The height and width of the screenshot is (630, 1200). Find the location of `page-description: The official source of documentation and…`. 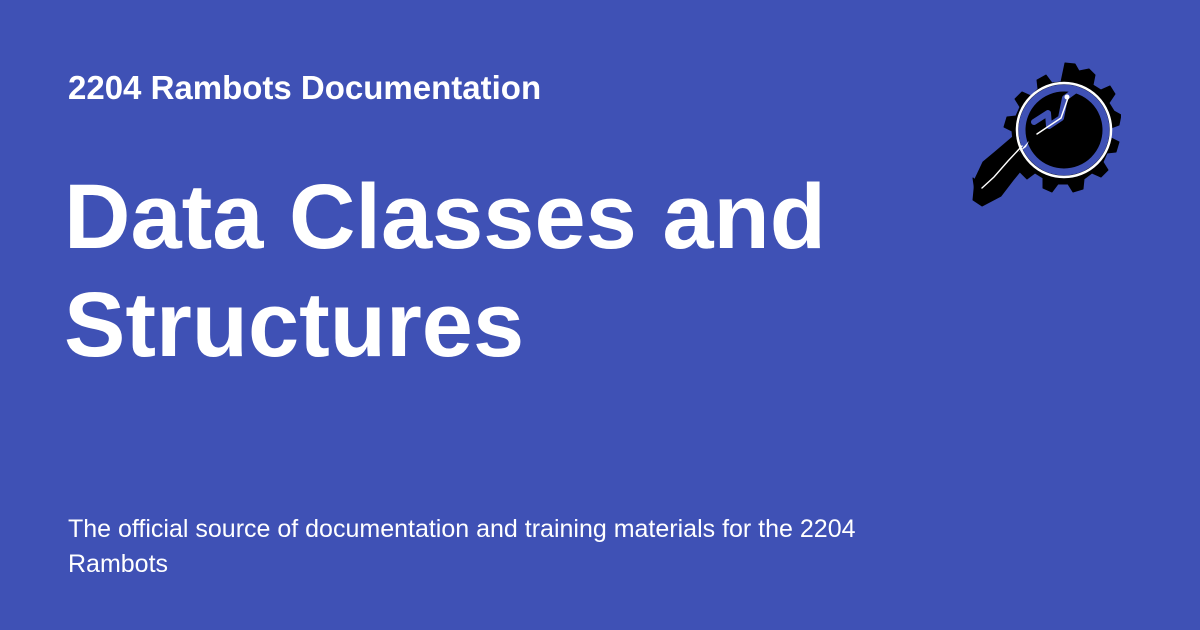

page-description: The official source of documentation and… is located at coordinates (462, 546).